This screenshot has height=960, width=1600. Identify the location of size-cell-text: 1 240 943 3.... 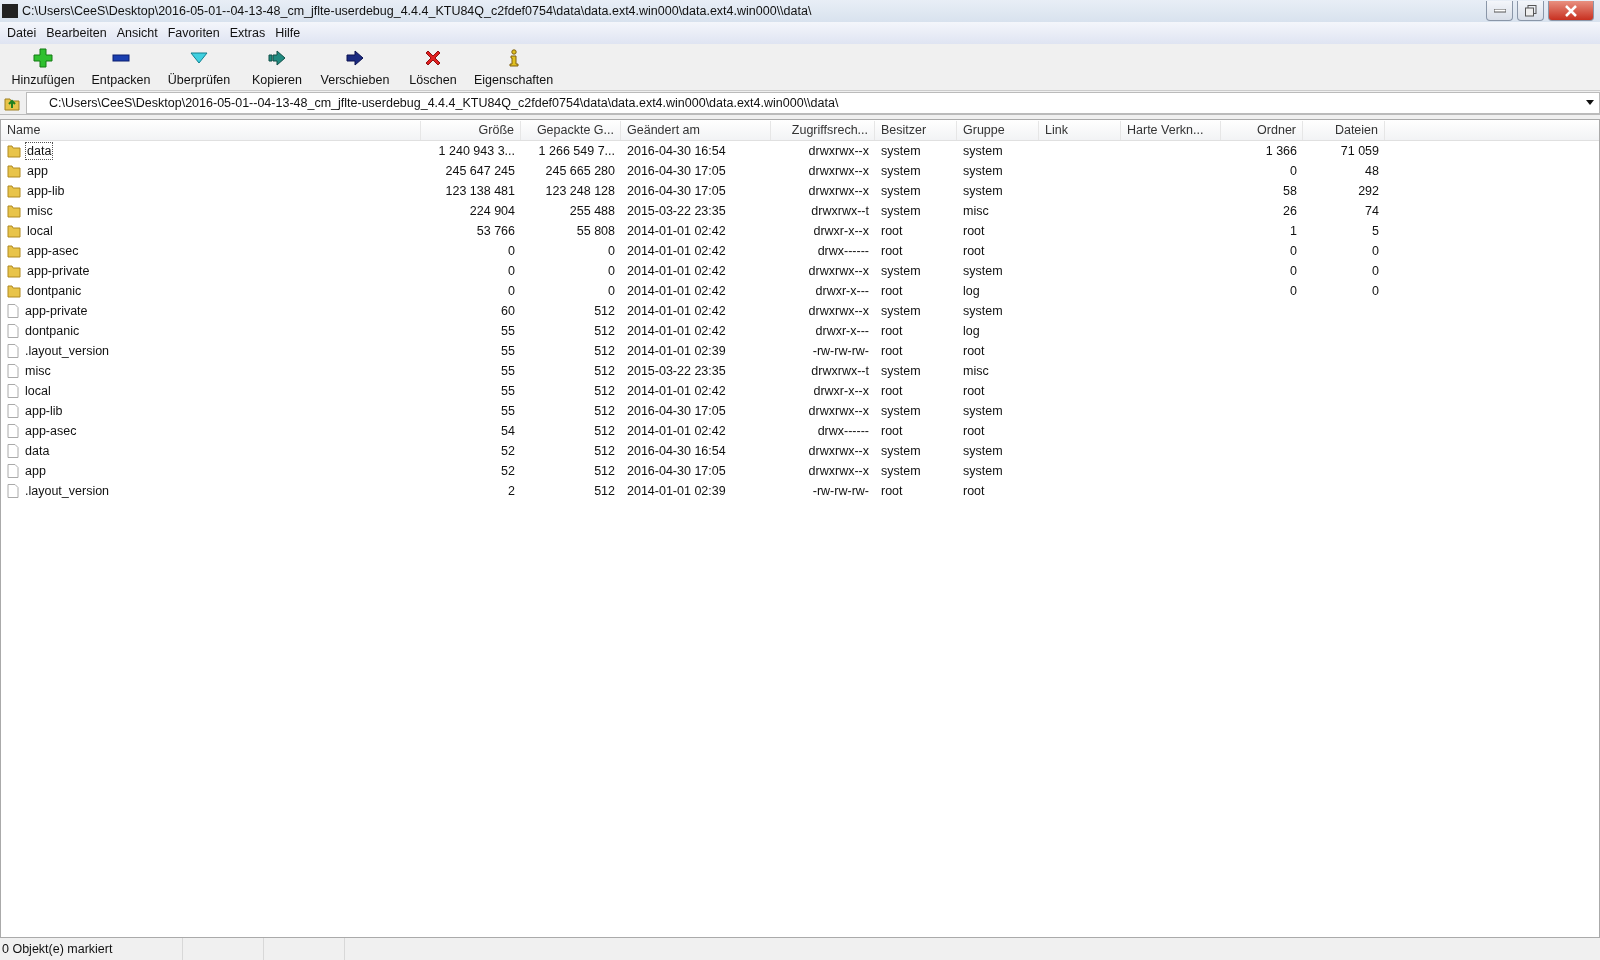
(476, 151).